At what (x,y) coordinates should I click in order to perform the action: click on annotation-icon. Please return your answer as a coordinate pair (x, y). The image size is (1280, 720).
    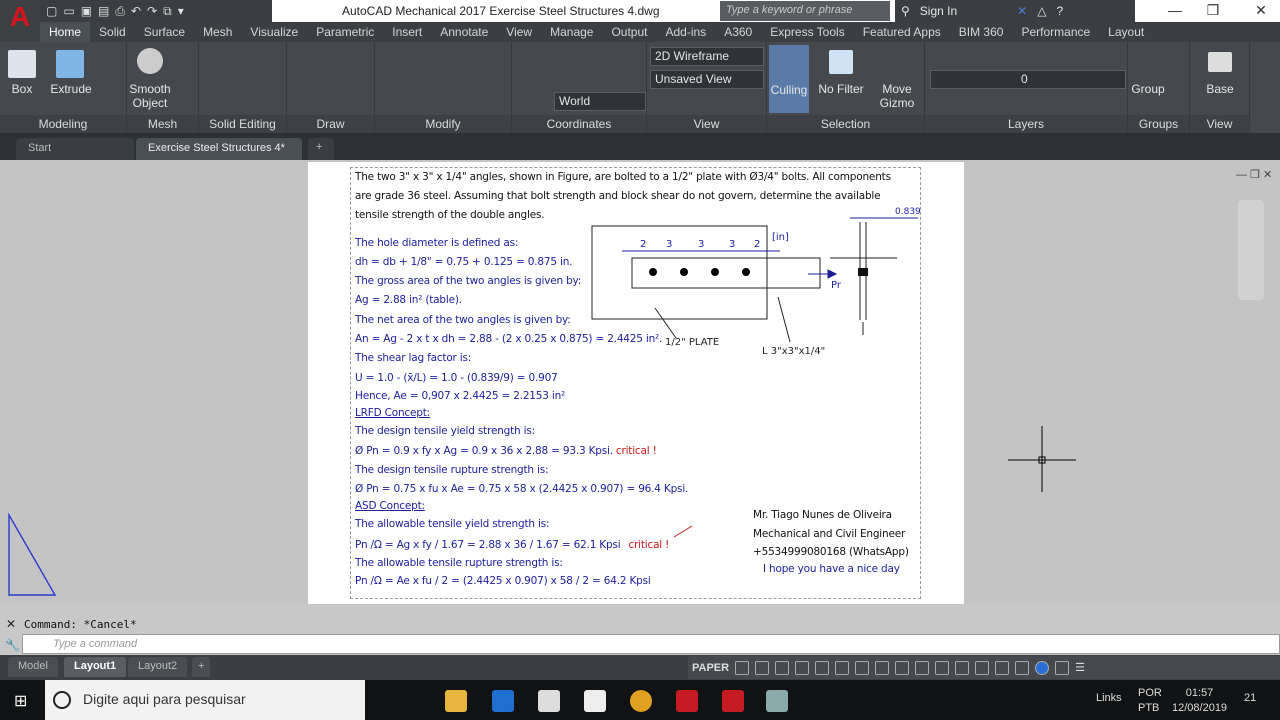
    Looking at the image, I should click on (922, 667).